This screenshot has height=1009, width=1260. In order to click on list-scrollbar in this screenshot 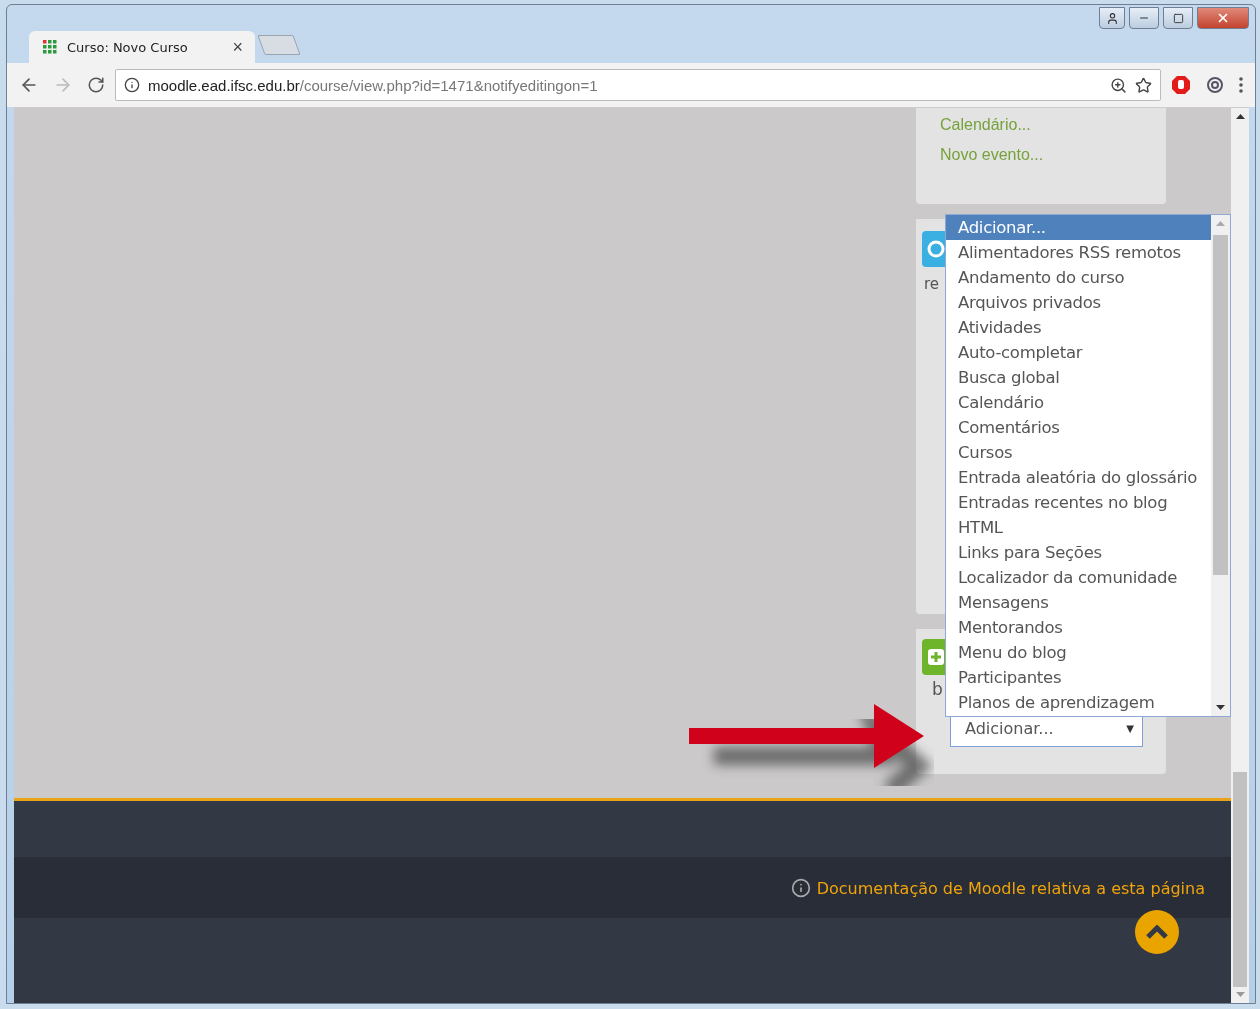, I will do `click(1220, 465)`.